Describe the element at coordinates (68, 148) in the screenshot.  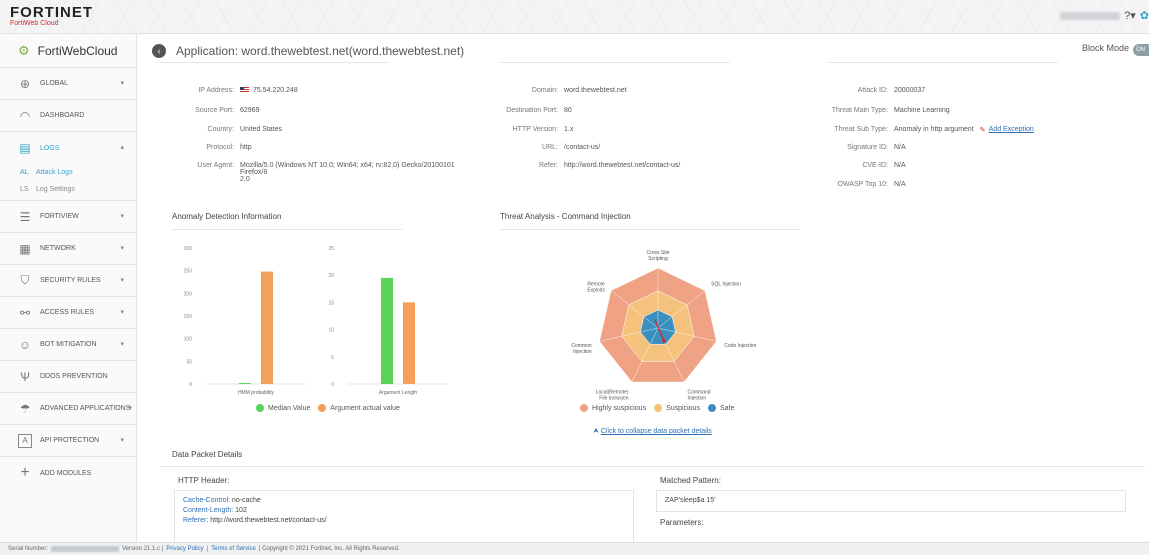
I see `sidebar-item-logs: ▤ LOGS ▴` at that location.